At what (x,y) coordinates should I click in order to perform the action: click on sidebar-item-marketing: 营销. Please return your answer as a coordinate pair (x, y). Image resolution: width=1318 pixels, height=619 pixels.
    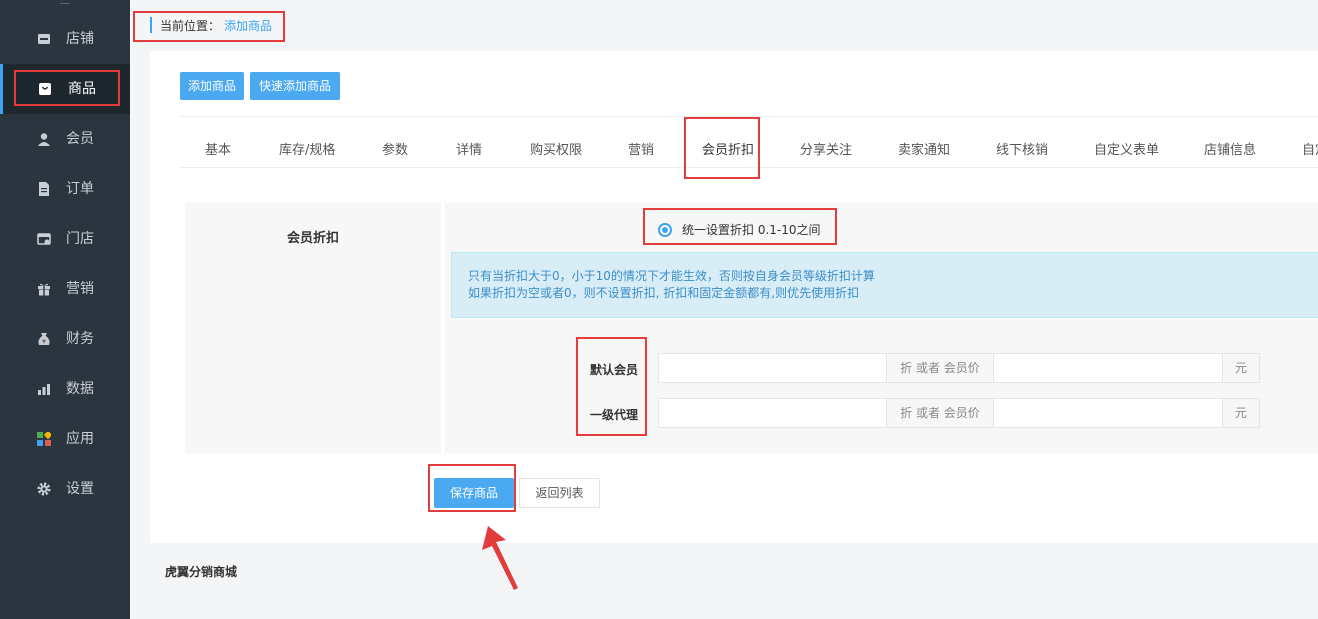
    Looking at the image, I should click on (65, 289).